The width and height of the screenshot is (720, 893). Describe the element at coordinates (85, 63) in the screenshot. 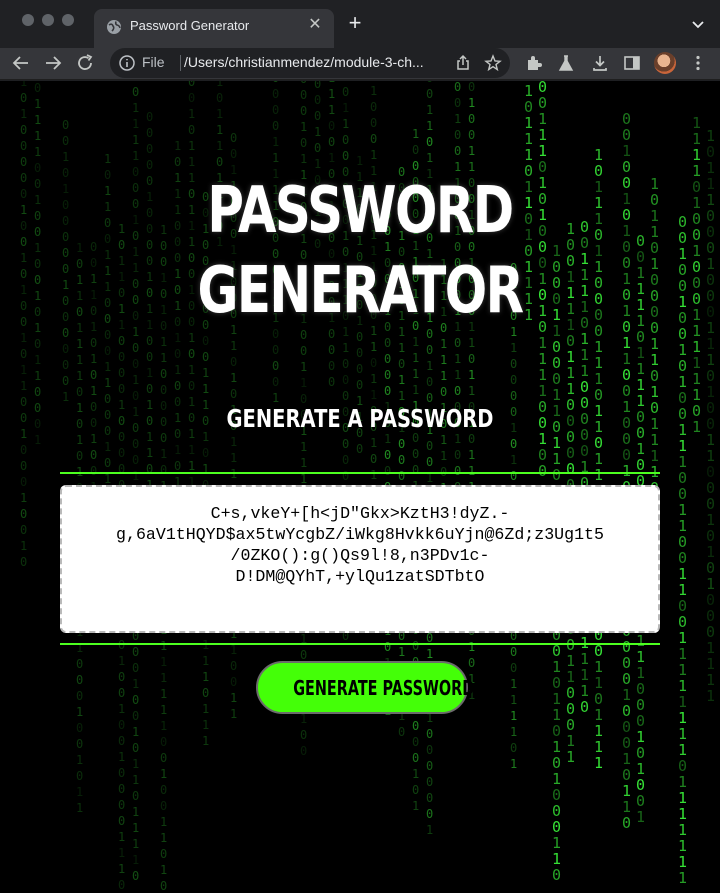

I see `reload-icon` at that location.